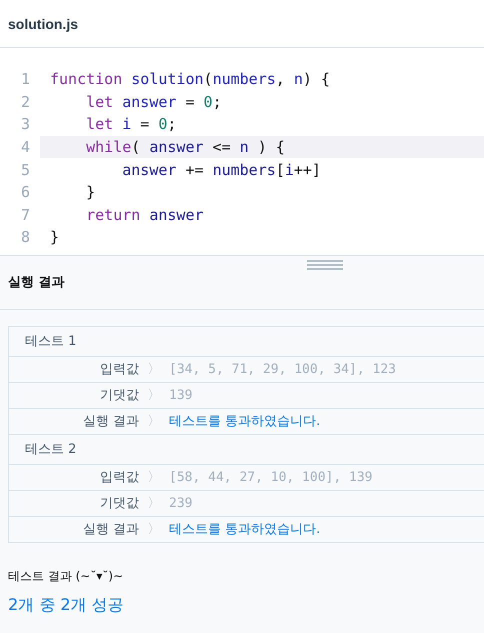  Describe the element at coordinates (25, 147) in the screenshot. I see `line-number: 4` at that location.